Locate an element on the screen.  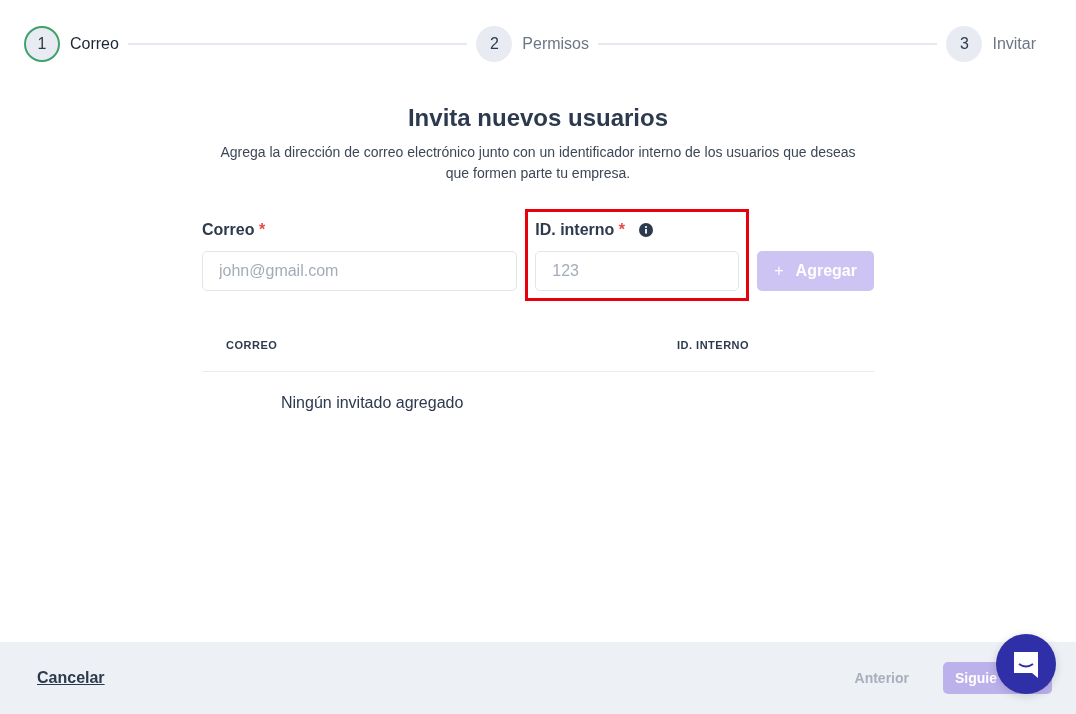
chat-bubble-icon is located at coordinates (1026, 664).